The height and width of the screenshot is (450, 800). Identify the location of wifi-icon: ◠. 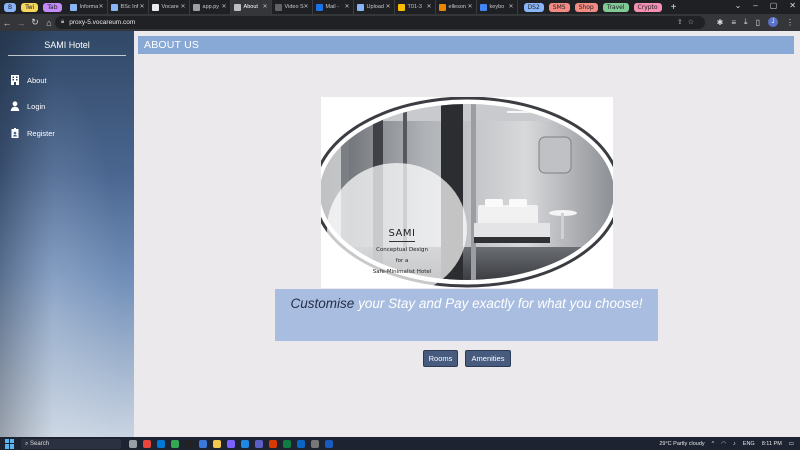
(723, 444).